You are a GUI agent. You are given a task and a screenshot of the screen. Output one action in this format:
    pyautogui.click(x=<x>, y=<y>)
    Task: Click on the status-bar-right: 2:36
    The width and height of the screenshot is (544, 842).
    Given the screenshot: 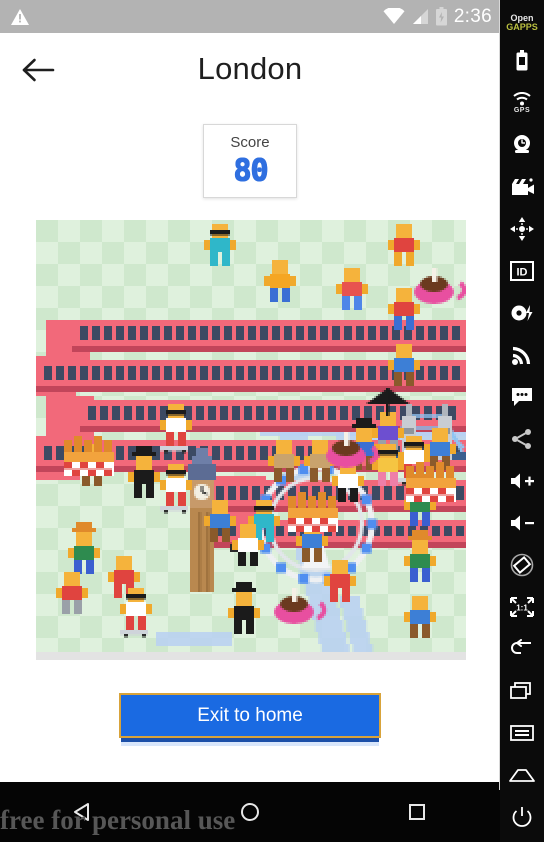 What is the action you would take?
    pyautogui.click(x=441, y=17)
    